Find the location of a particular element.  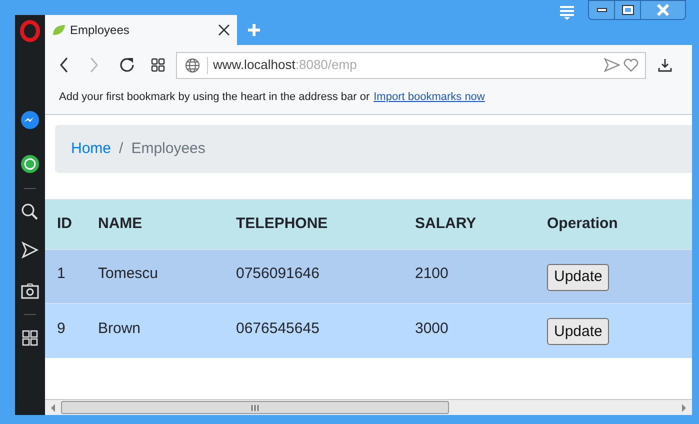

globe-icon is located at coordinates (192, 65).